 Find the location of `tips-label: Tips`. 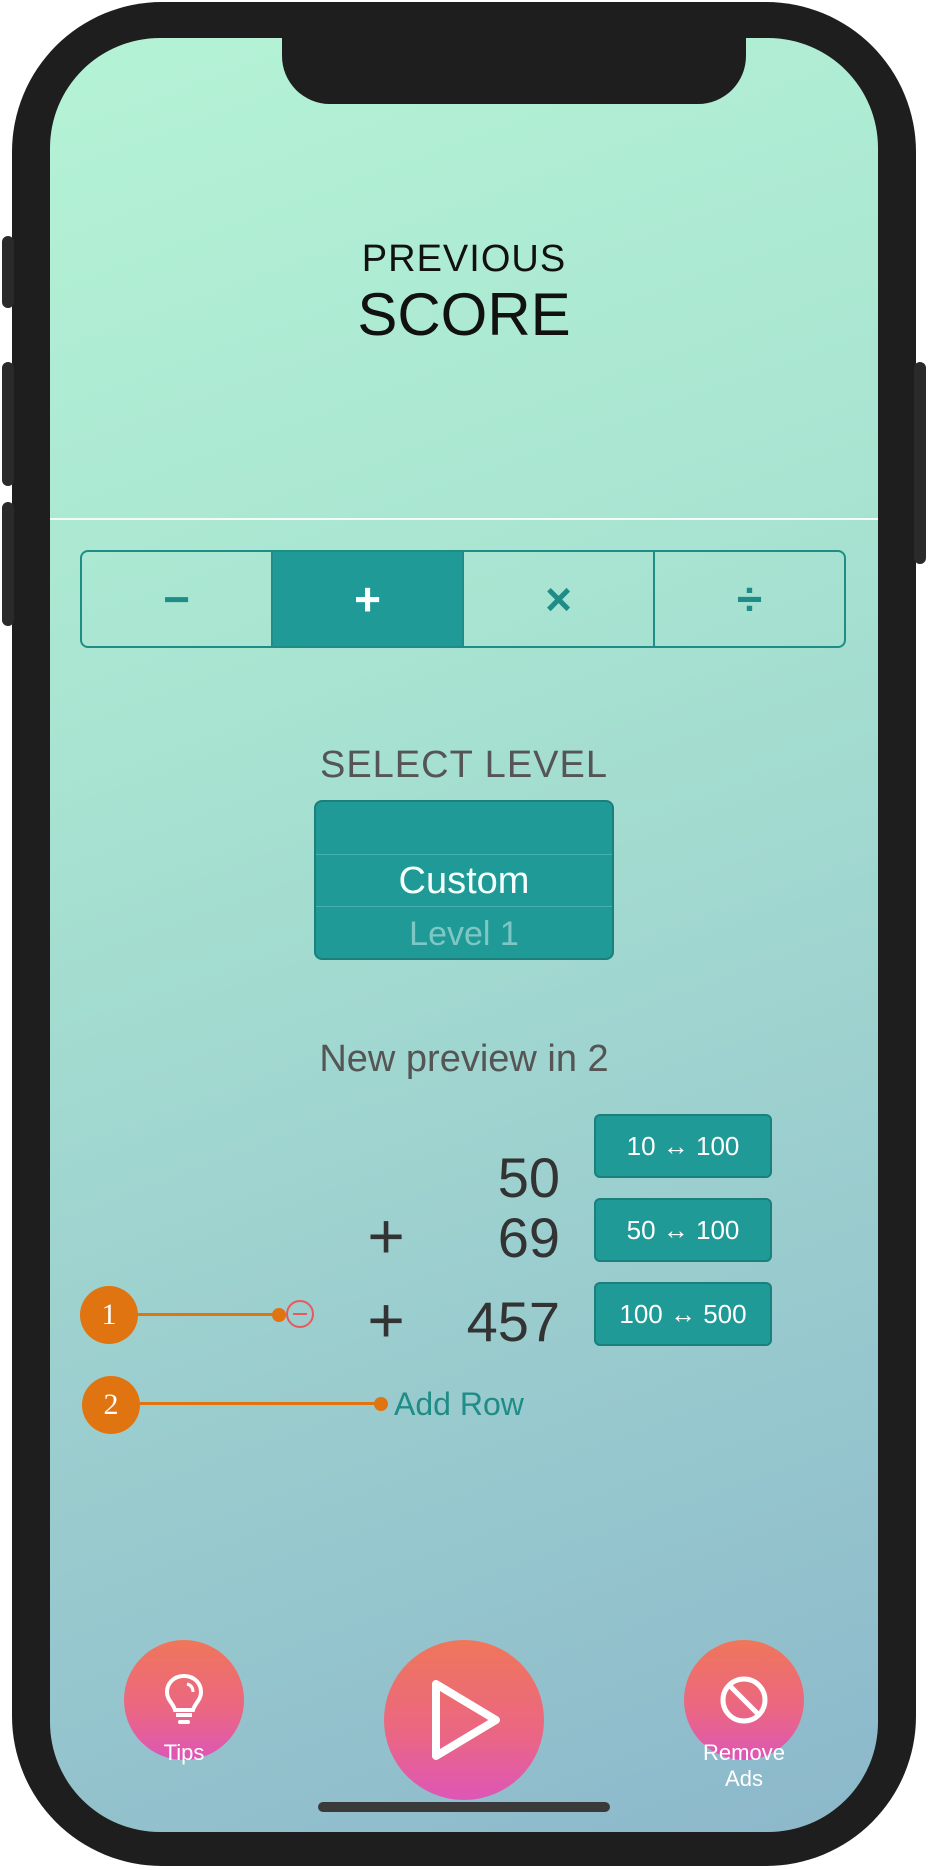

tips-label: Tips is located at coordinates (184, 1752).